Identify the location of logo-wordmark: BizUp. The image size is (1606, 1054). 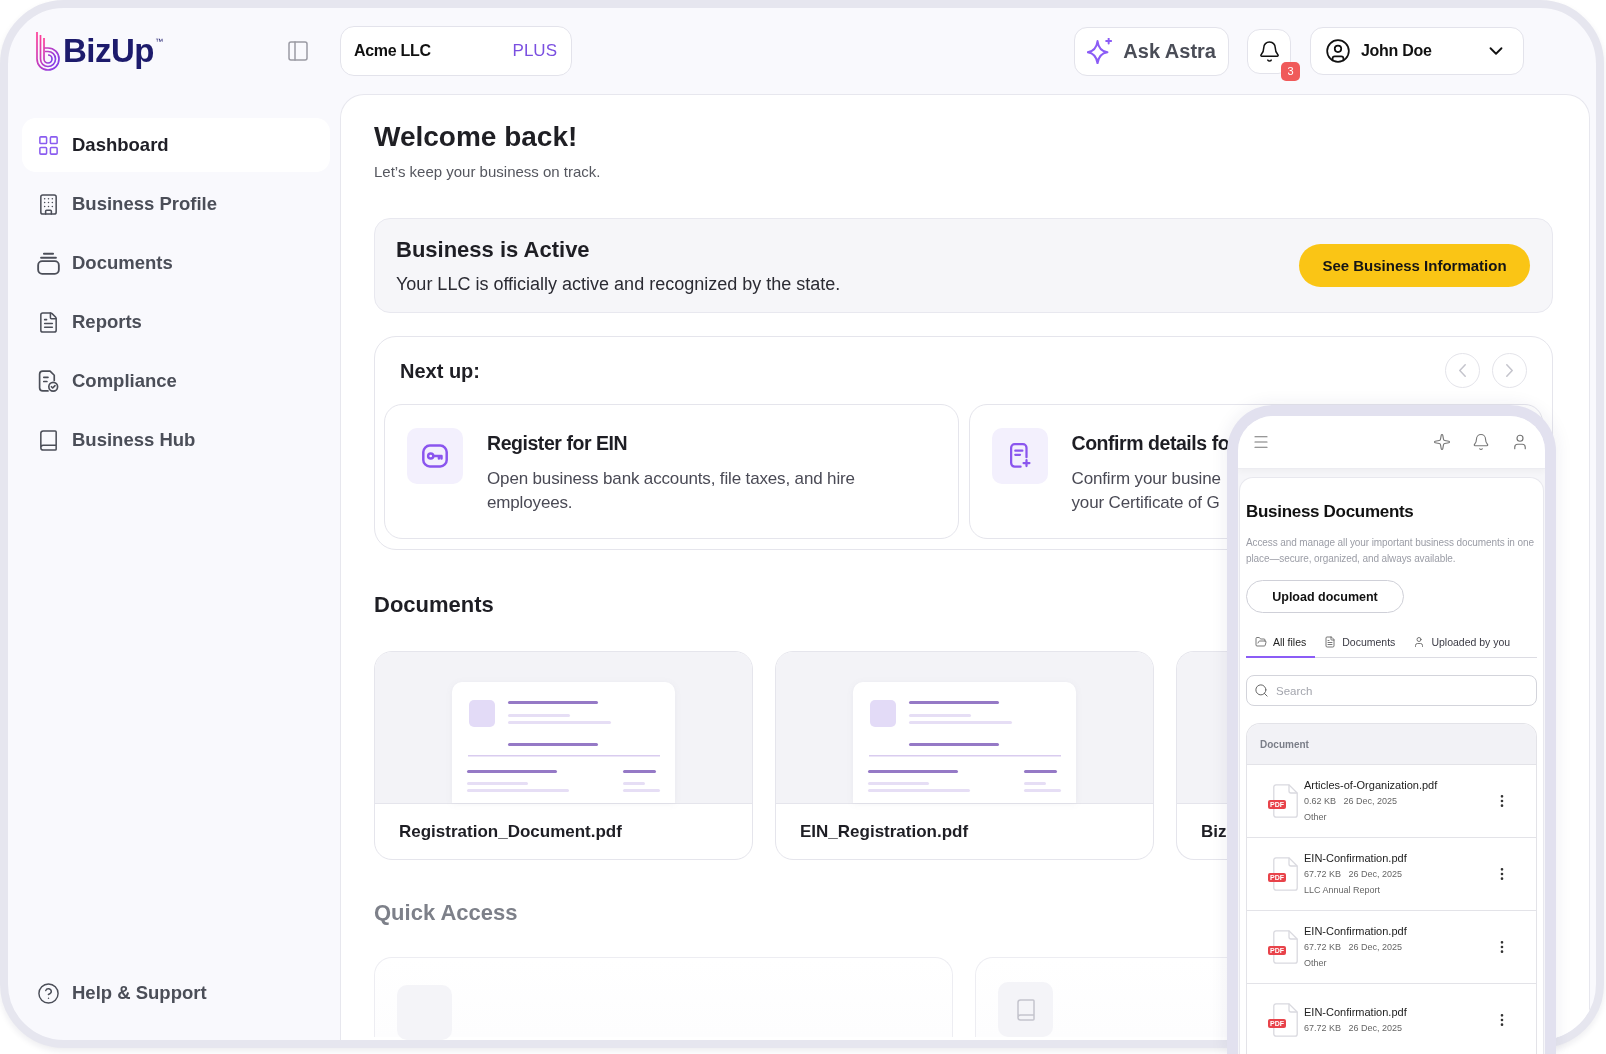
(108, 51).